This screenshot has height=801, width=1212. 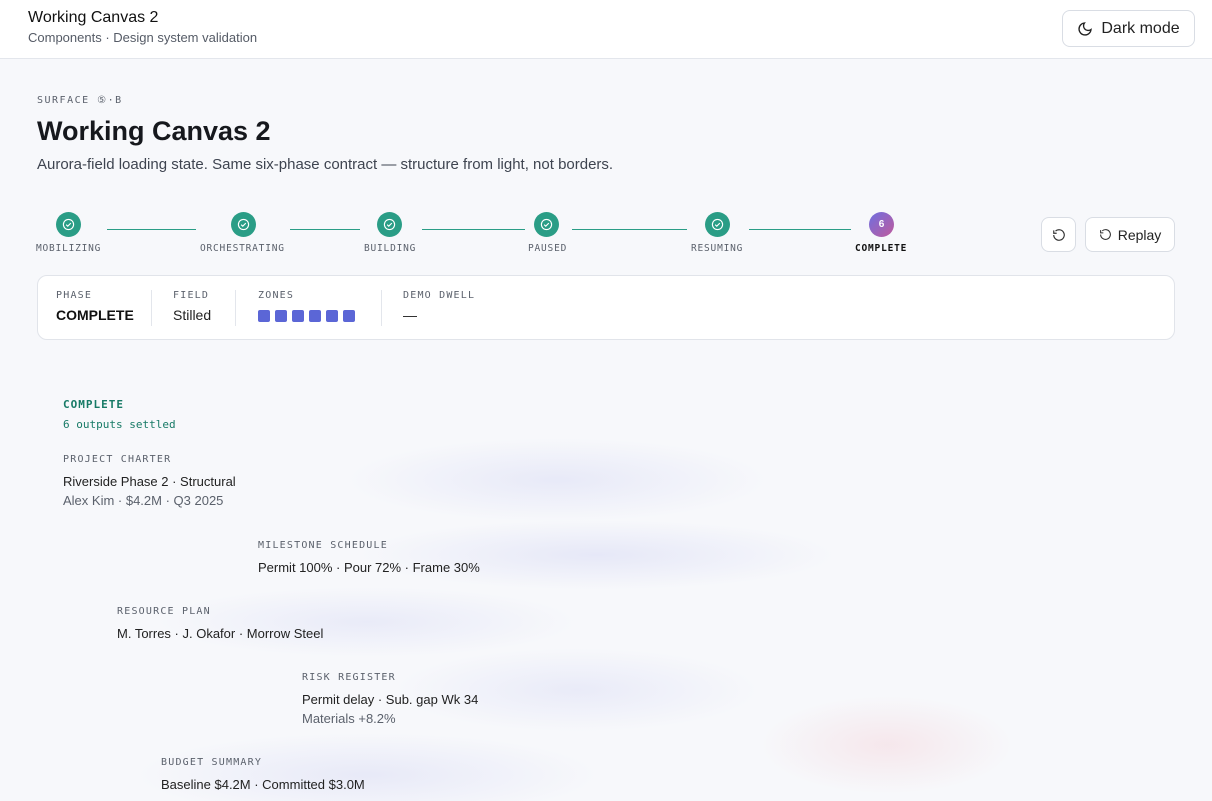 I want to click on reset-icon, so click(x=1058, y=234).